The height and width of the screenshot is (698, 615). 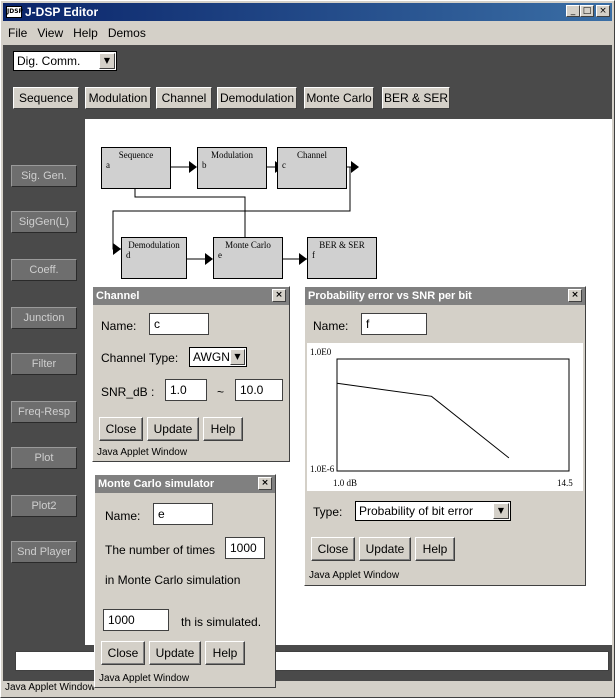 I want to click on plot-area: 1.0E0 1.0E-6 1.0 dB 14.5, so click(x=445, y=417).